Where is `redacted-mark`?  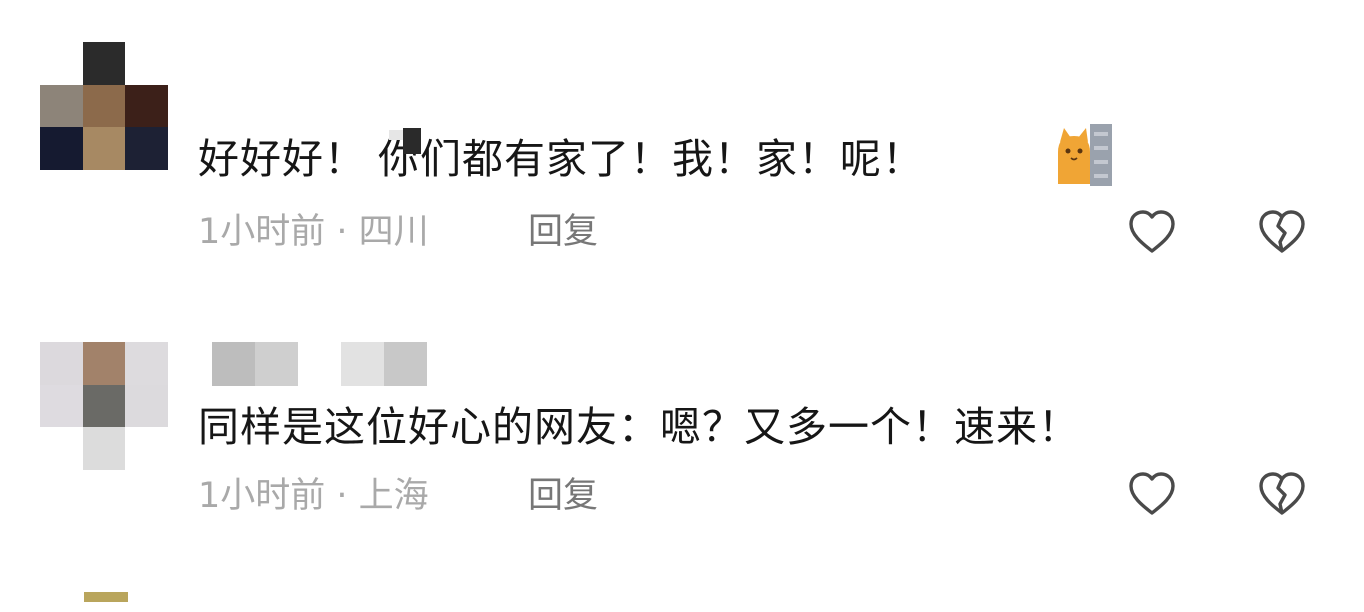 redacted-mark is located at coordinates (405, 141).